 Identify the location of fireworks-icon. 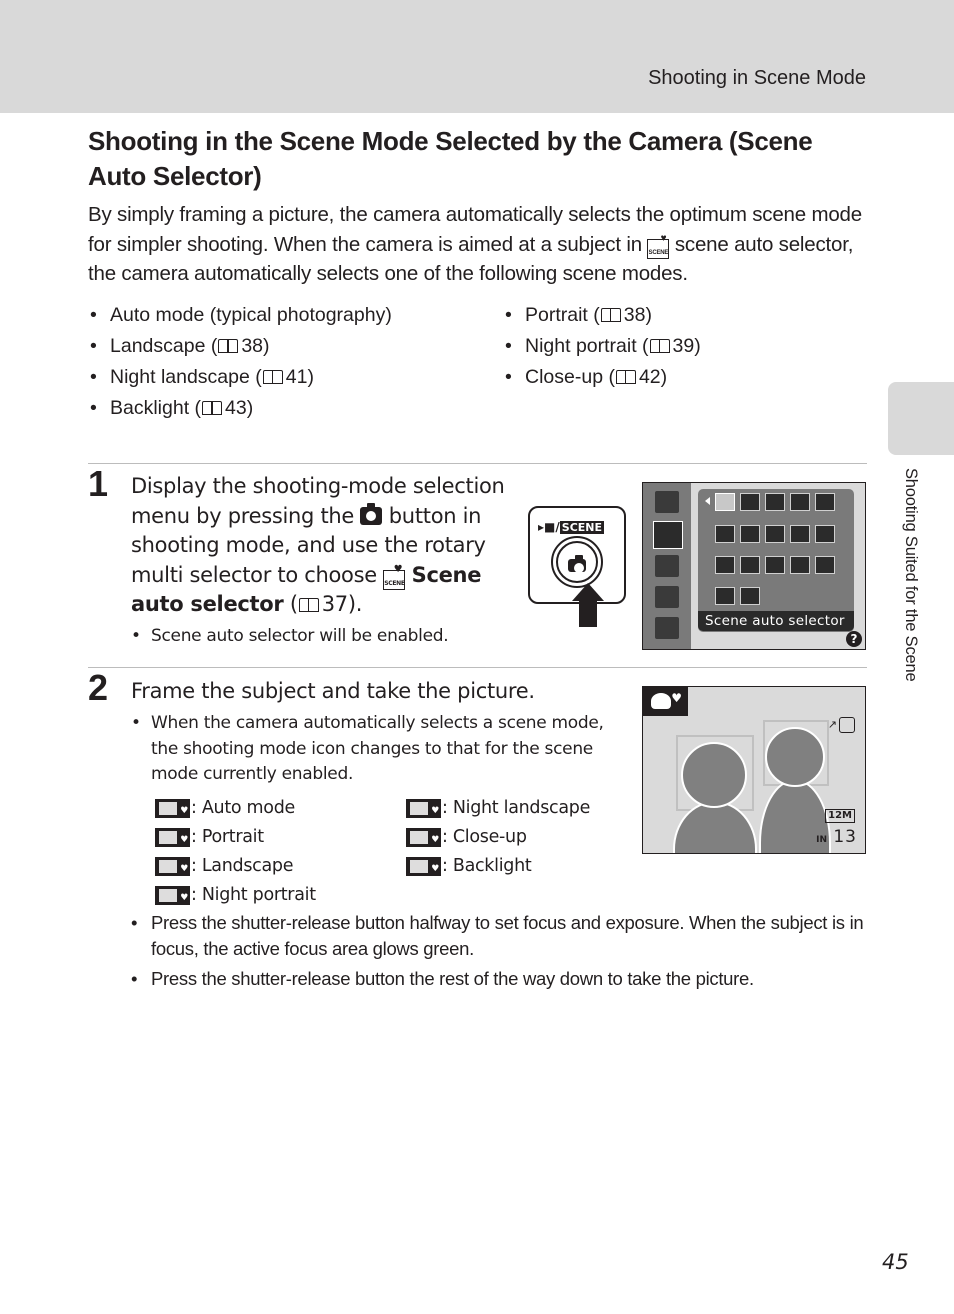
(800, 565).